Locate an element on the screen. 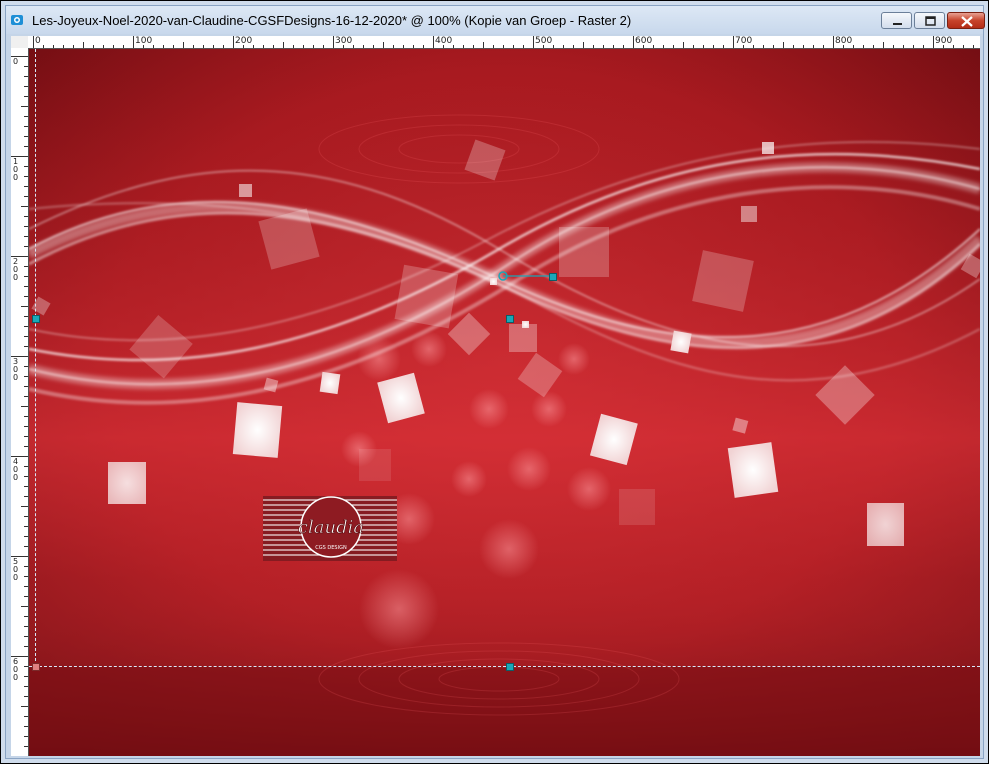 This screenshot has width=989, height=764. maximize-icon is located at coordinates (930, 21).